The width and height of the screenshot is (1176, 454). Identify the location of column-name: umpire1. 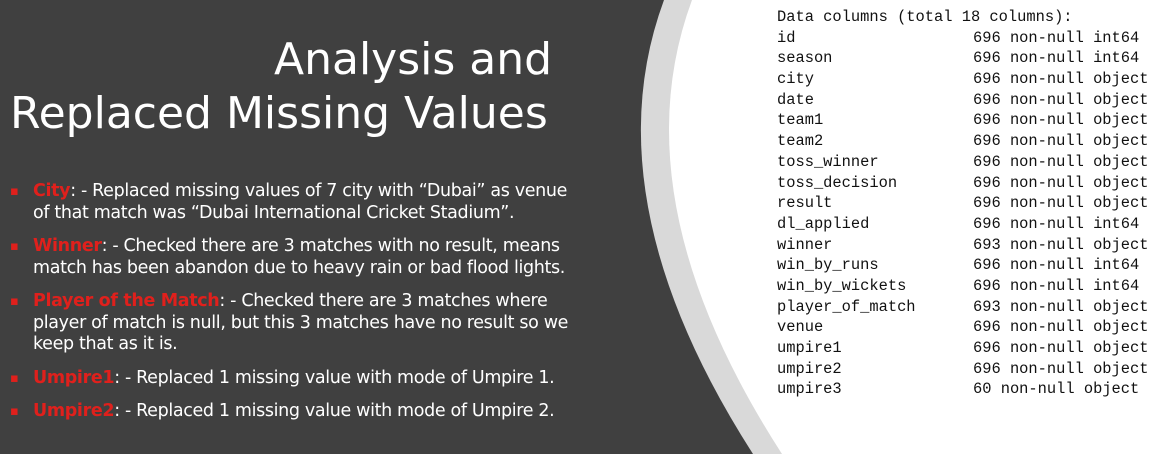
(809, 348).